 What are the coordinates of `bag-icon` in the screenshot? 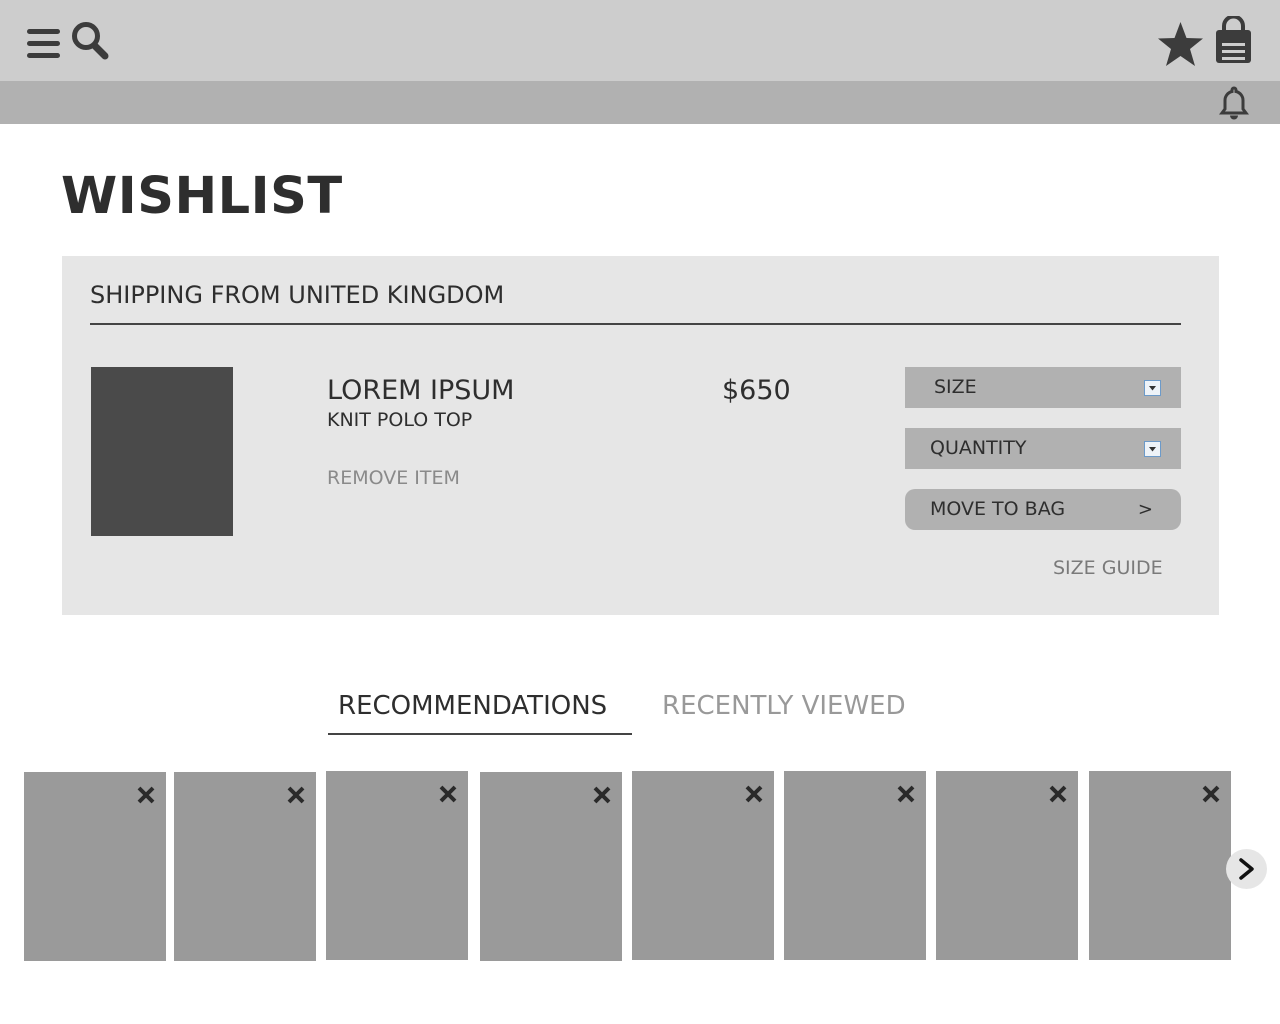 It's located at (1233, 40).